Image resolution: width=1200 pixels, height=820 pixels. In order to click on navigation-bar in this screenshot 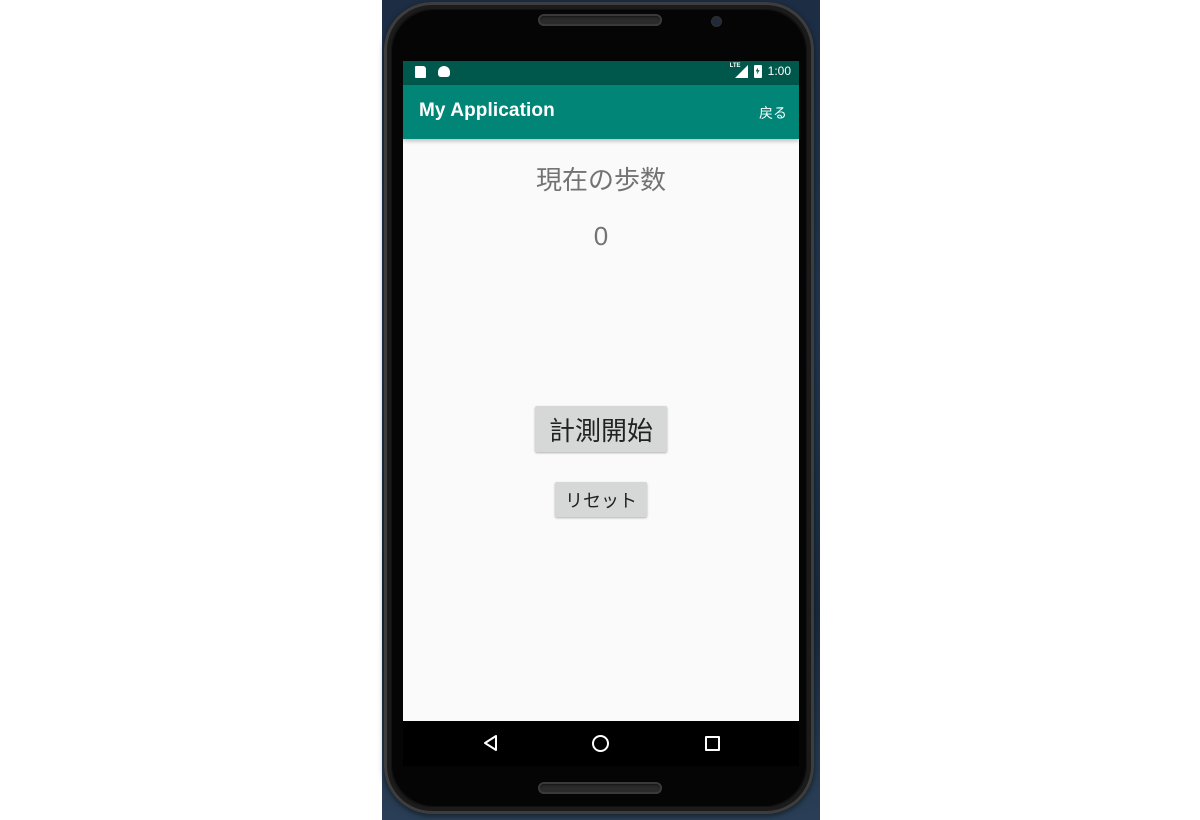, I will do `click(601, 743)`.